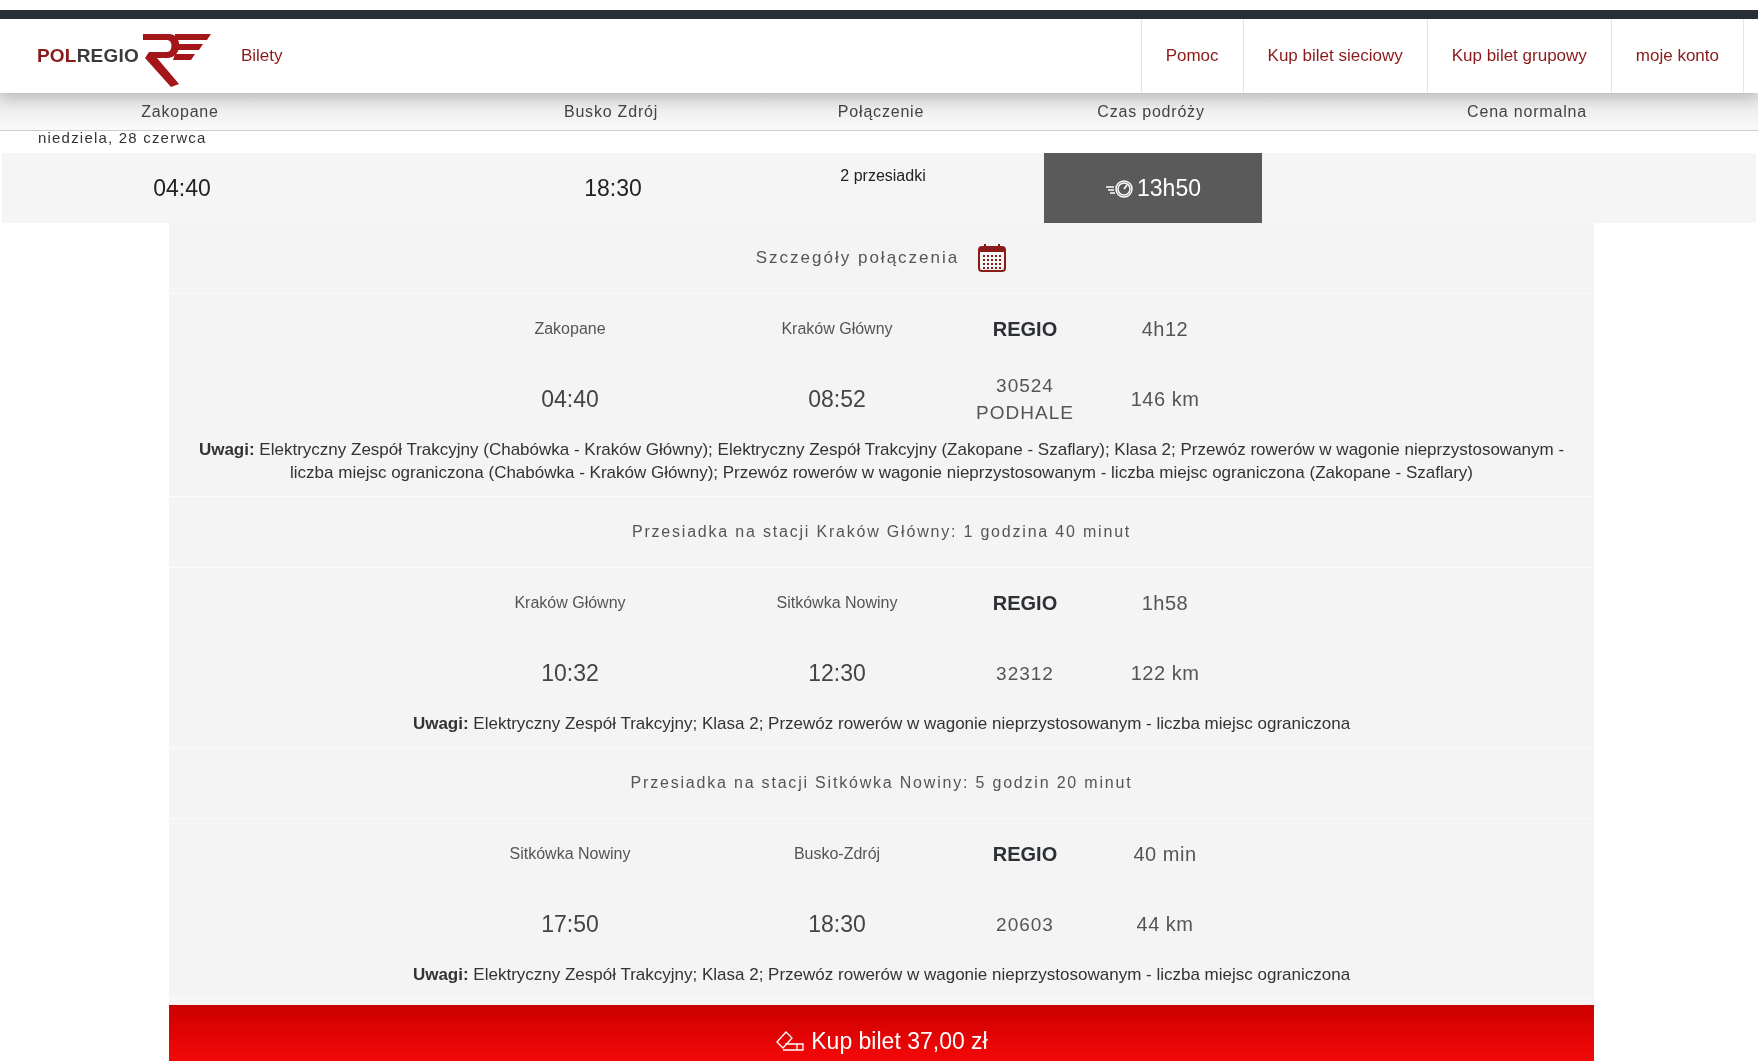 This screenshot has width=1758, height=1061. What do you see at coordinates (1527, 111) in the screenshot?
I see `column-header: Cena normalna` at bounding box center [1527, 111].